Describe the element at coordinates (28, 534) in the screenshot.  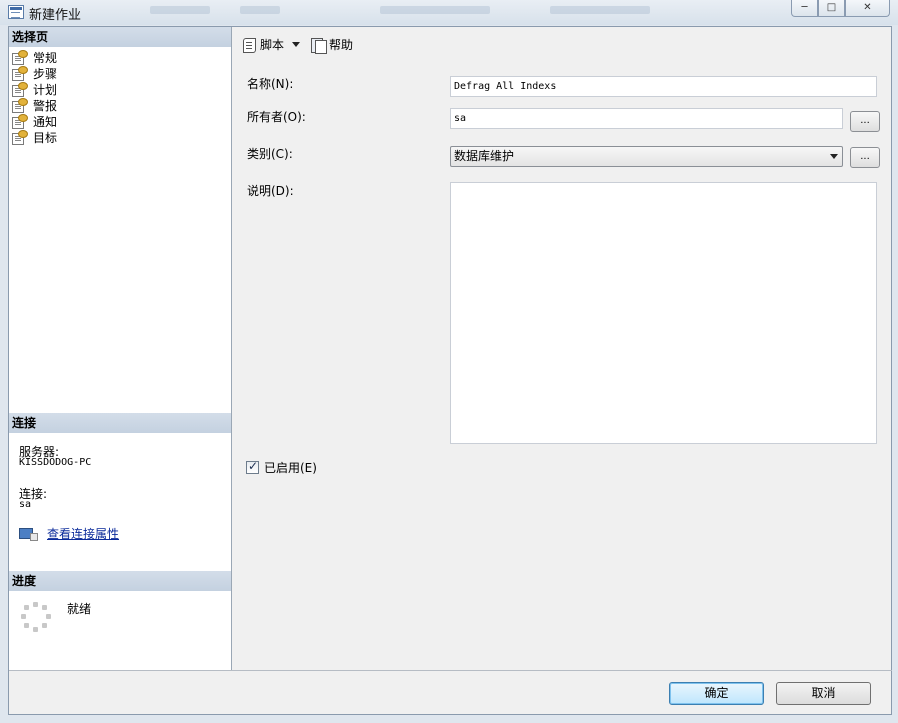
I see `connection-properties-icon` at that location.